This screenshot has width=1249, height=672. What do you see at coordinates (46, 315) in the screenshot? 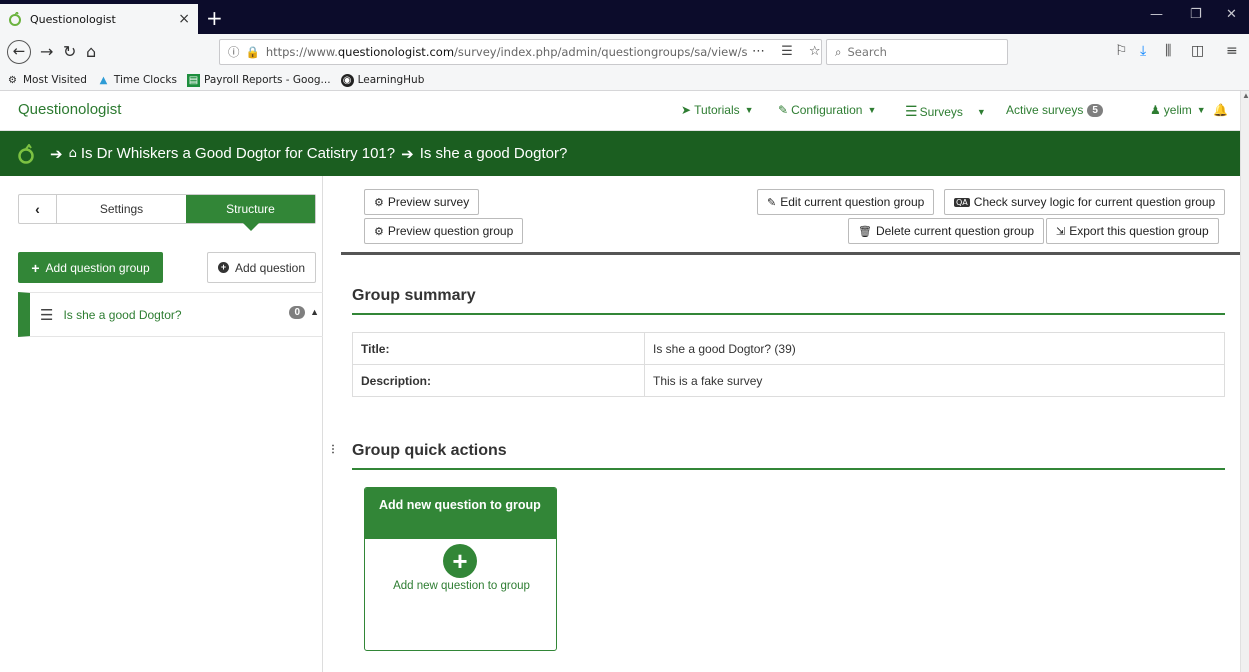
I see `drag-handle-icon: ☰` at bounding box center [46, 315].